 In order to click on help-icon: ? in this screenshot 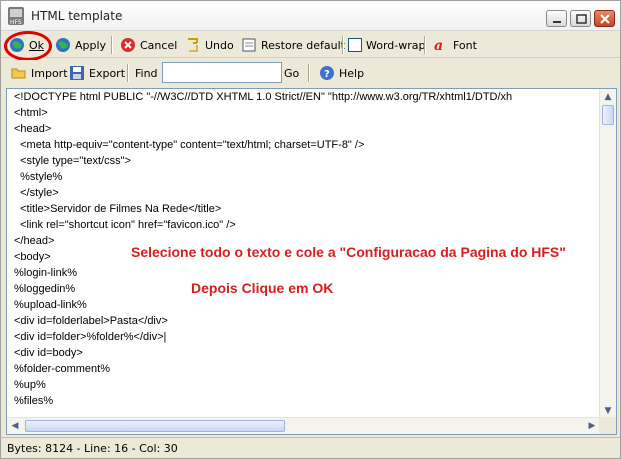, I will do `click(327, 73)`.